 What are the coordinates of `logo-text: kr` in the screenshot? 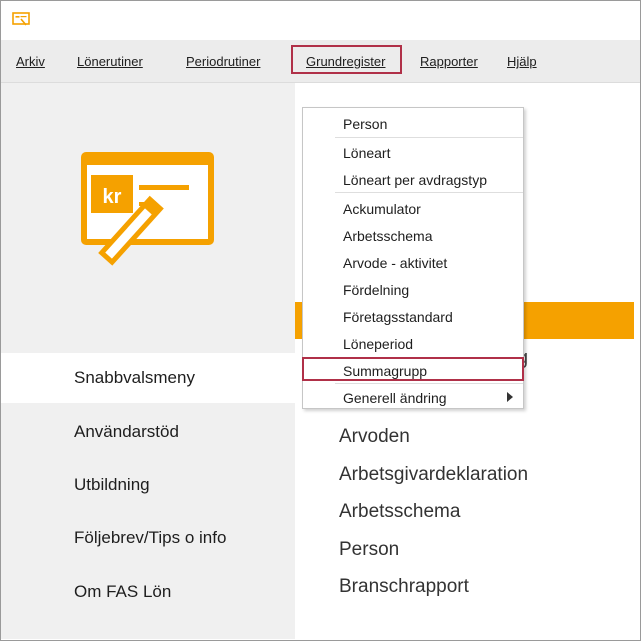 It's located at (112, 197).